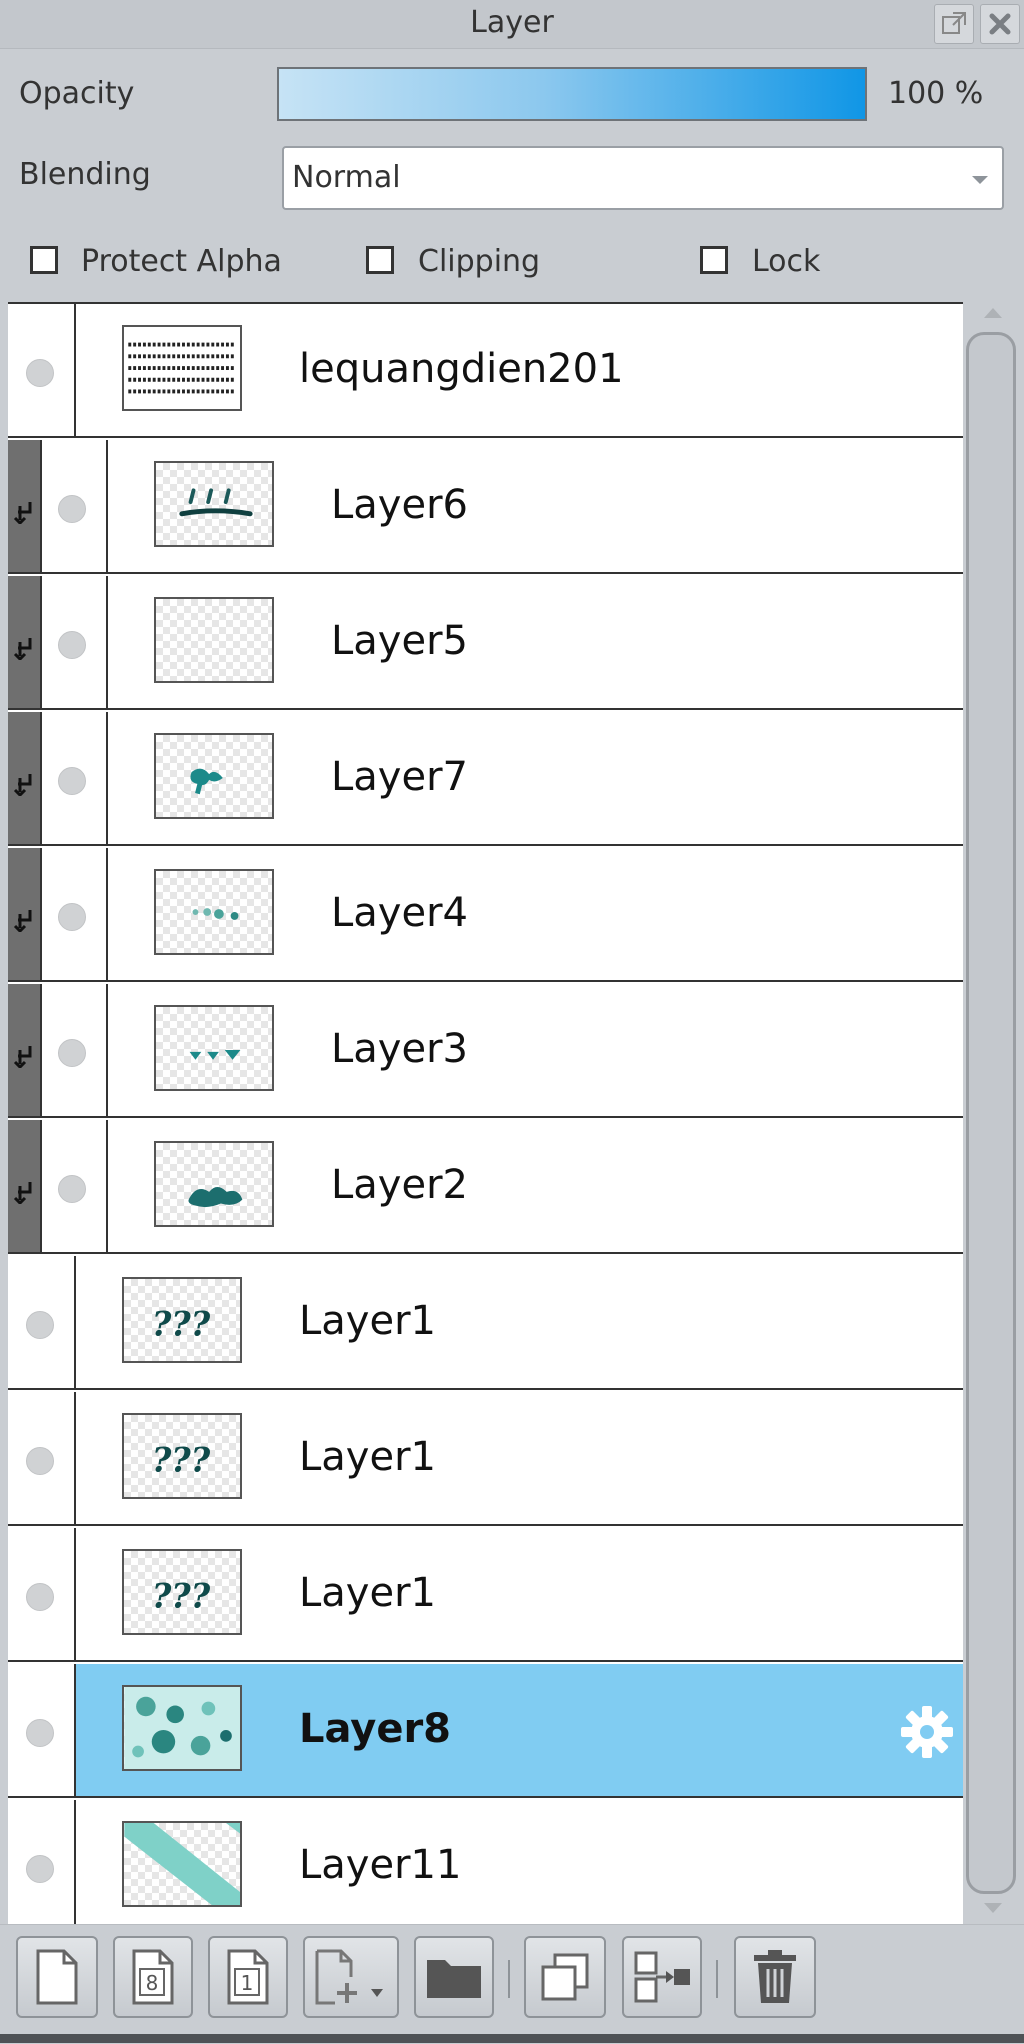 Image resolution: width=1024 pixels, height=2044 pixels. I want to click on layer-name: Layer11, so click(380, 1865).